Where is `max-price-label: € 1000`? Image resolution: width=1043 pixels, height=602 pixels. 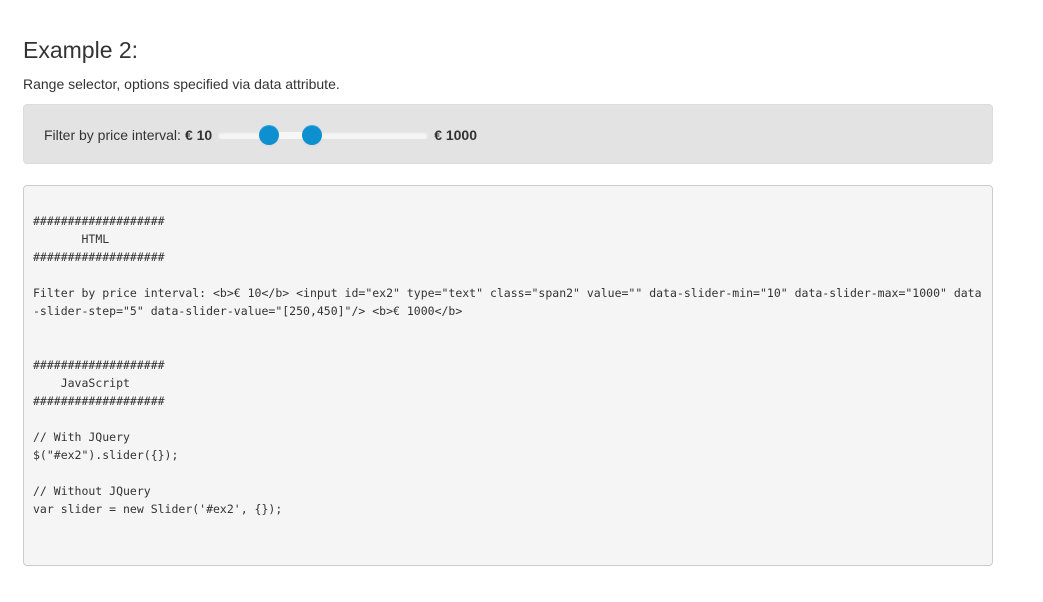 max-price-label: € 1000 is located at coordinates (456, 135).